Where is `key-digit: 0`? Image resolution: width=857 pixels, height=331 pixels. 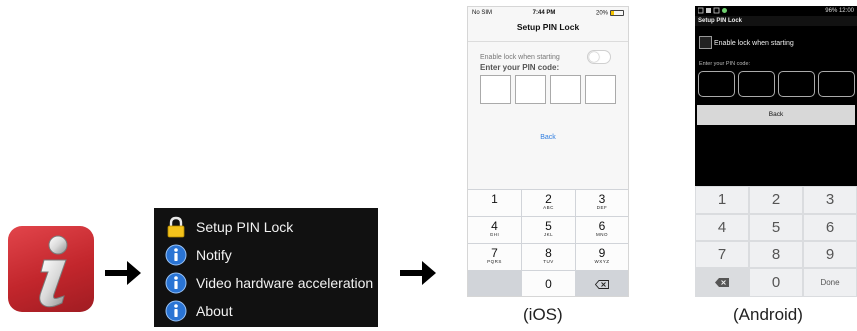
key-digit: 0 is located at coordinates (548, 284).